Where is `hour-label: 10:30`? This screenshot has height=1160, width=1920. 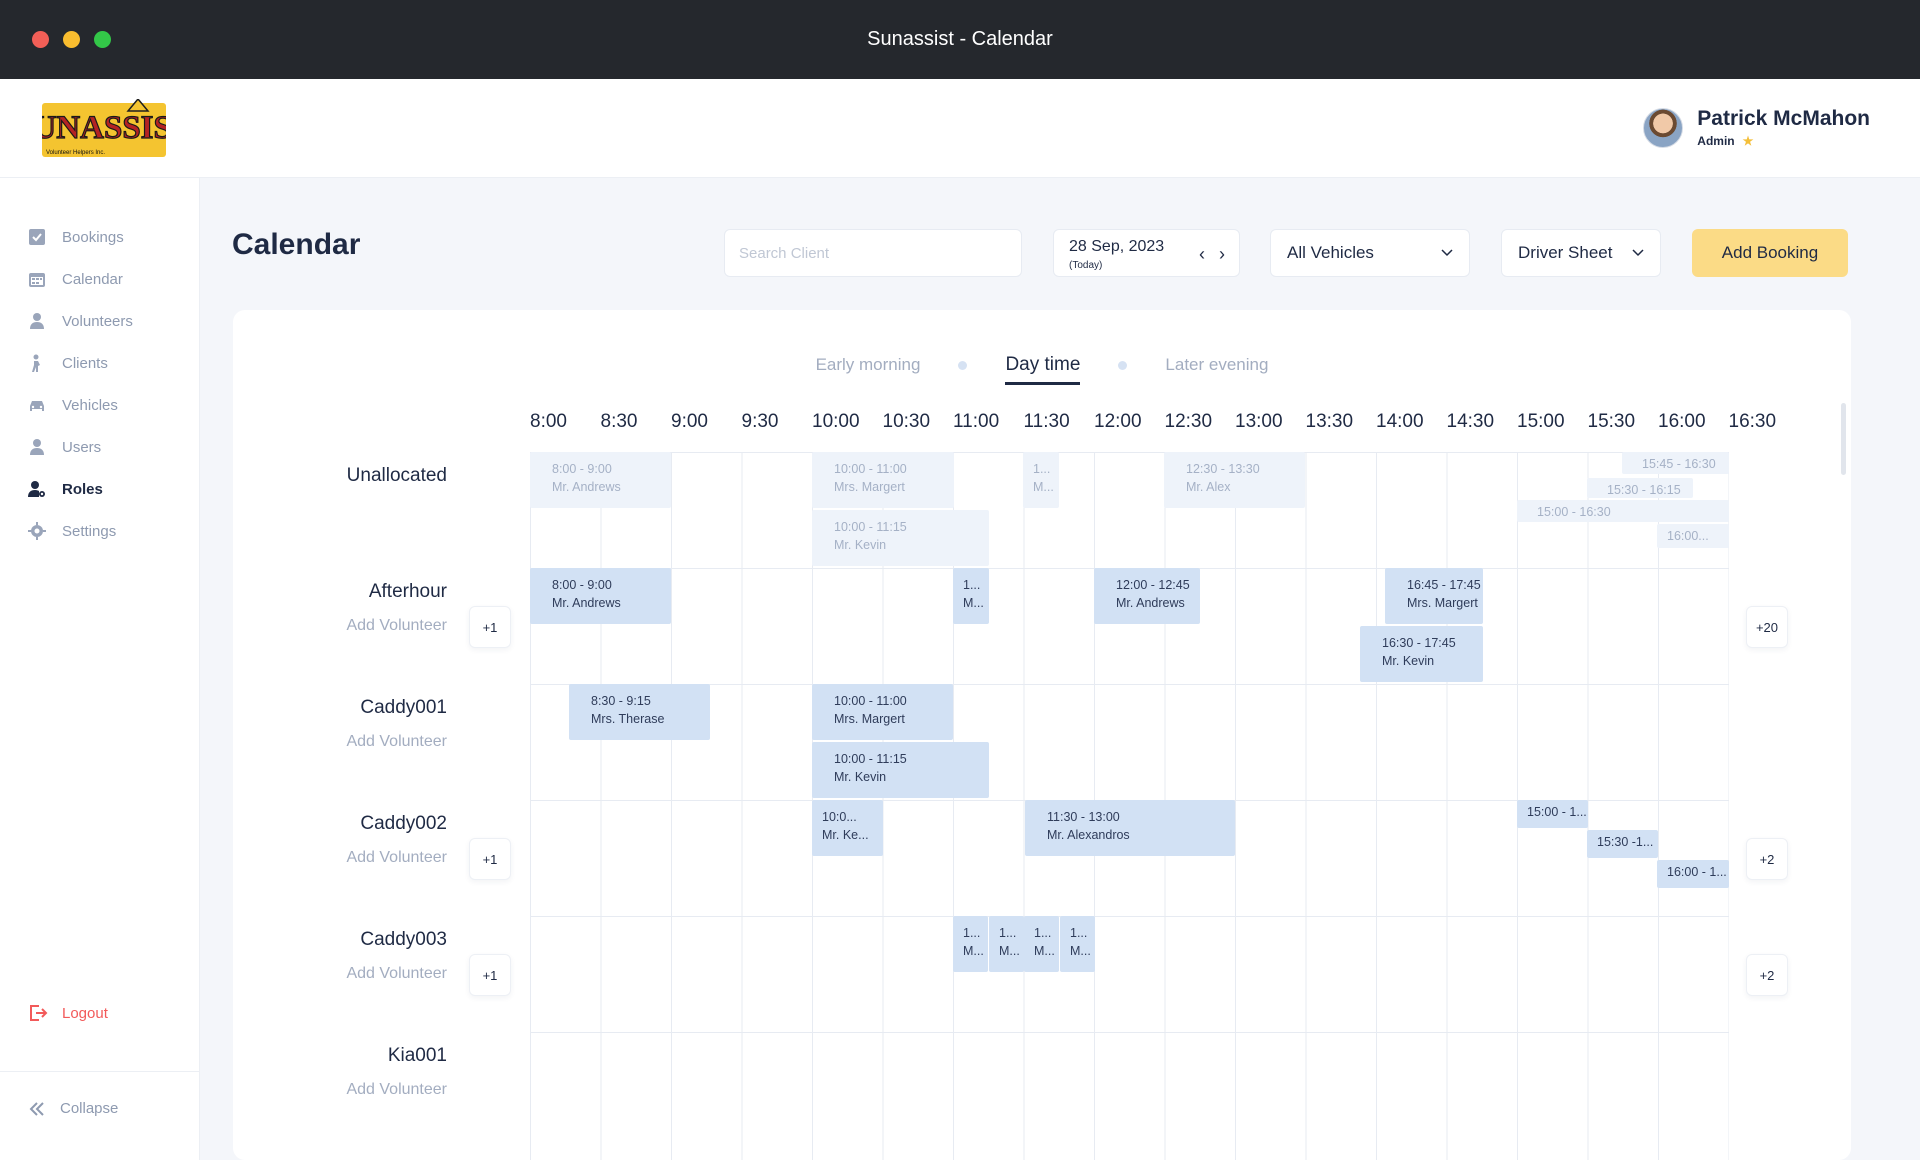 hour-label: 10:30 is located at coordinates (906, 421).